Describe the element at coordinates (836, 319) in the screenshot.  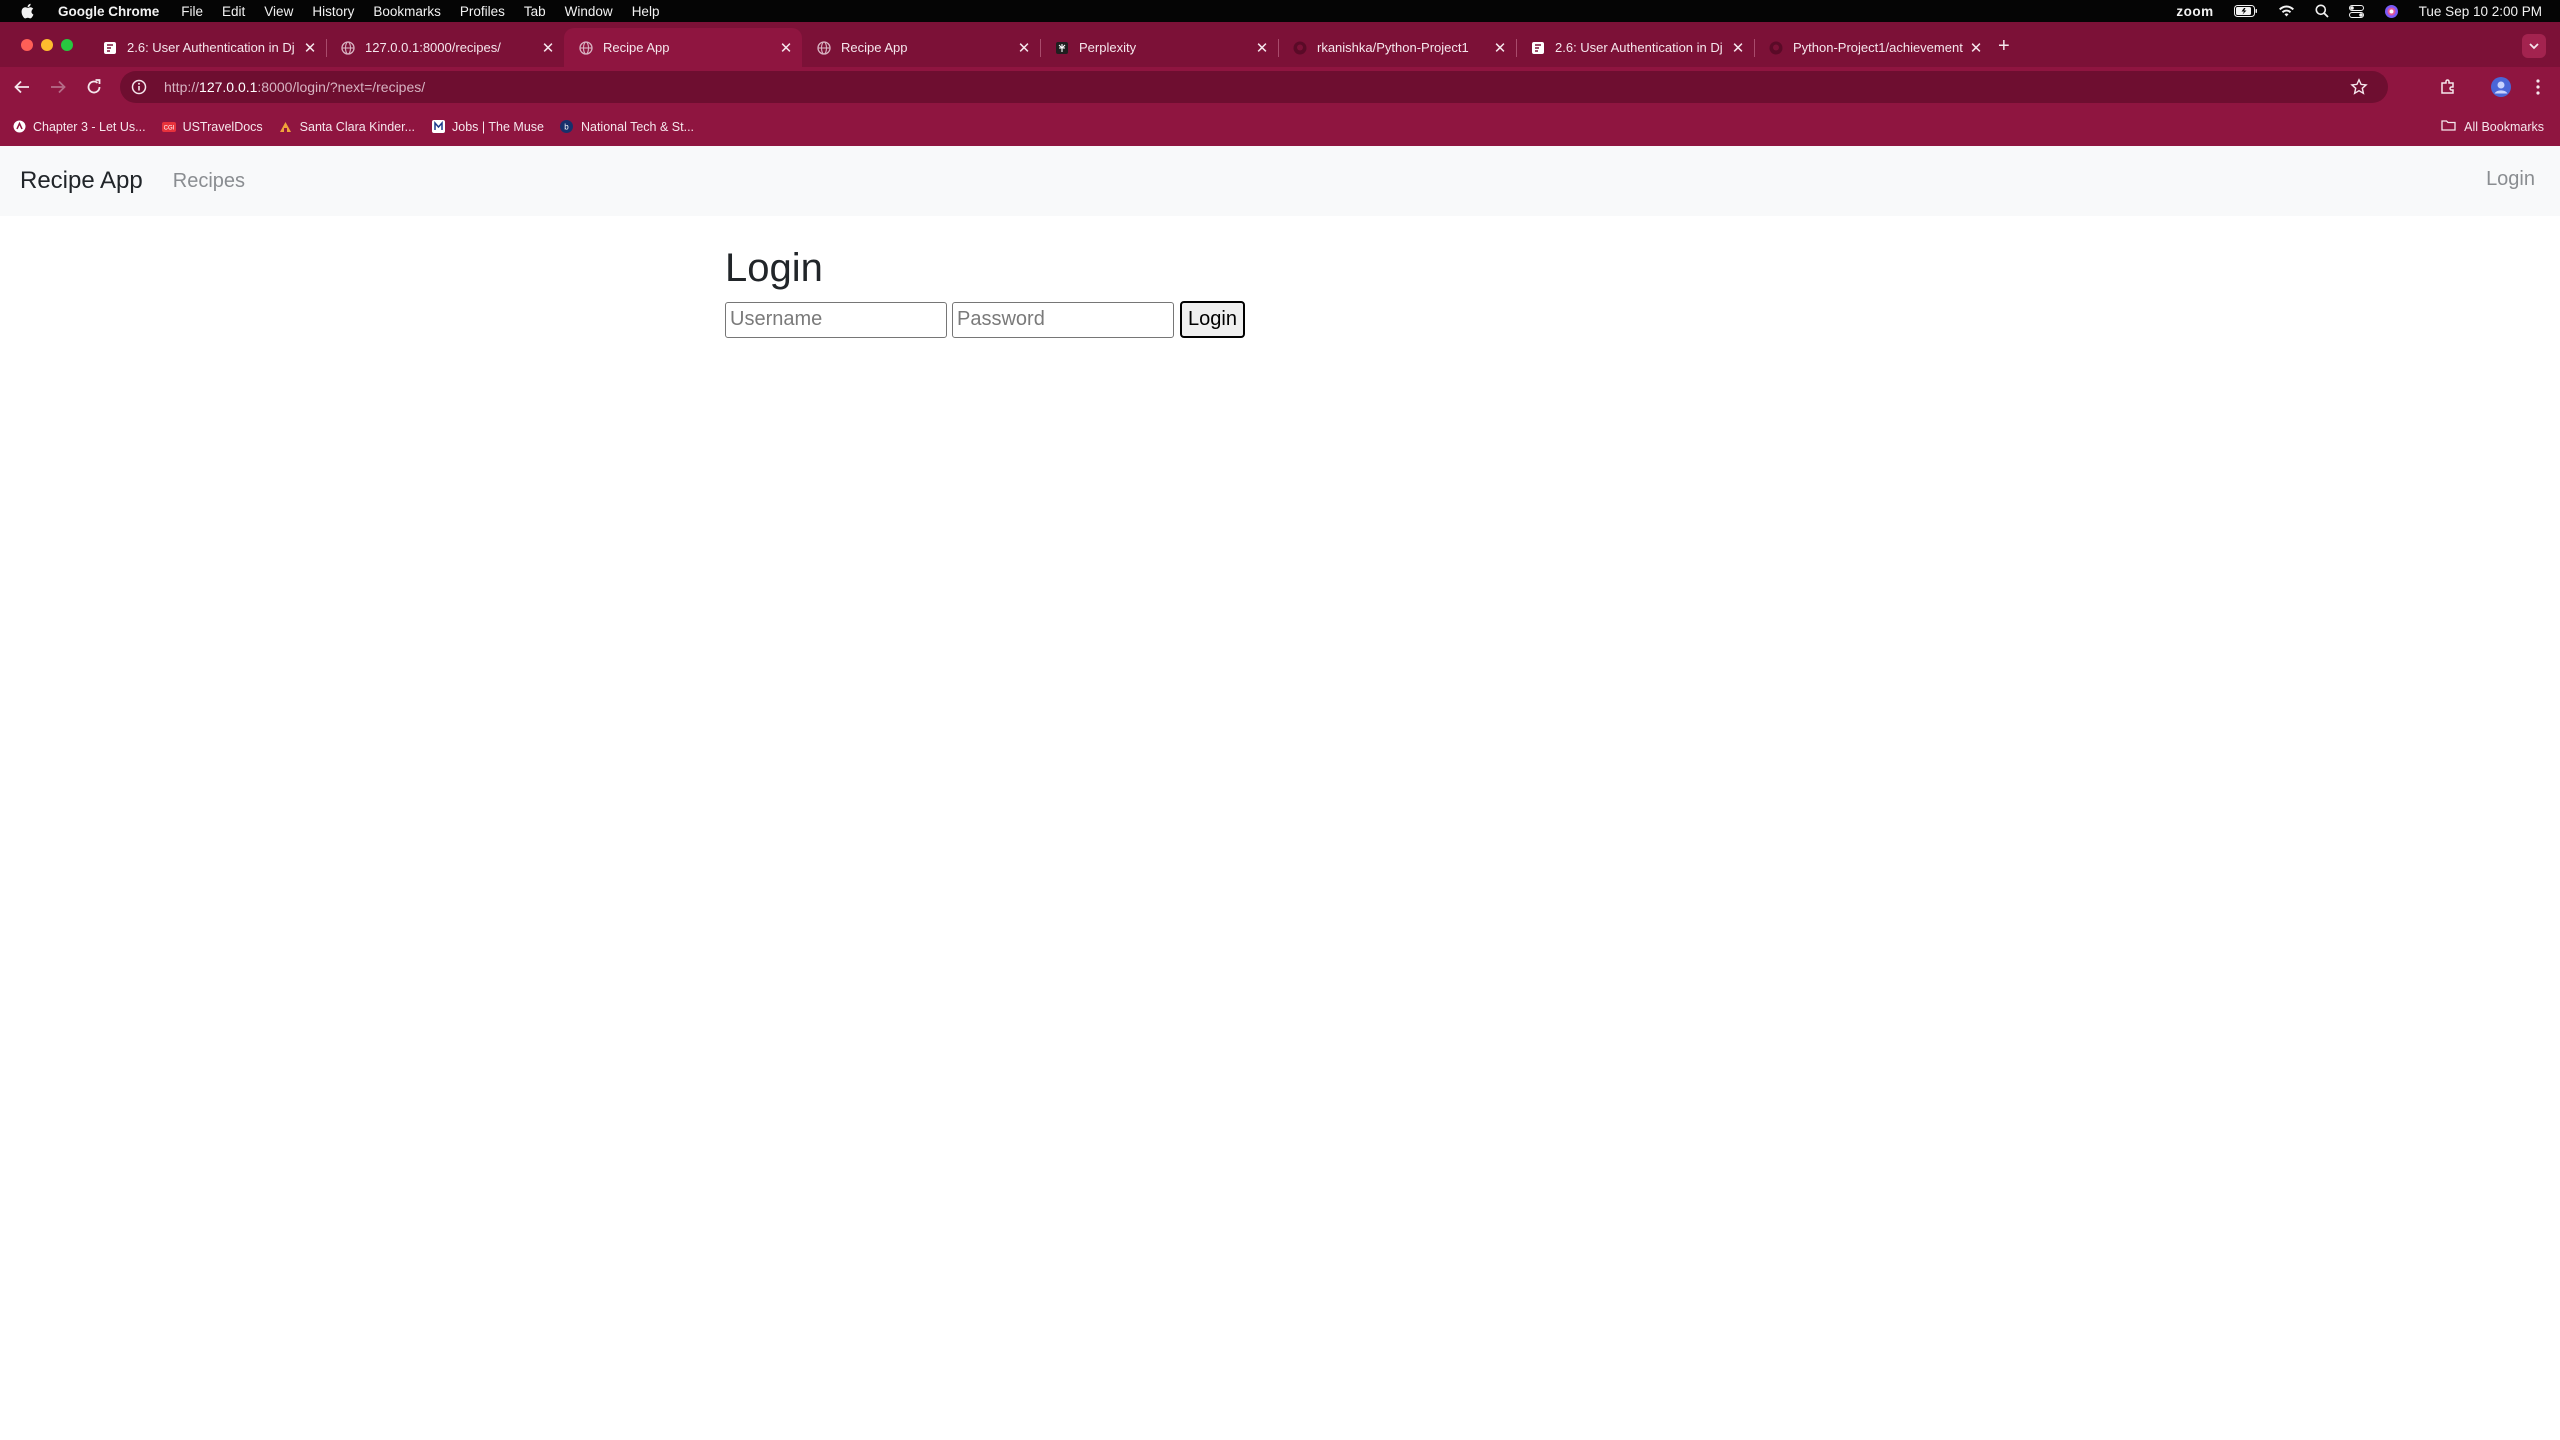
I see `username-input` at that location.